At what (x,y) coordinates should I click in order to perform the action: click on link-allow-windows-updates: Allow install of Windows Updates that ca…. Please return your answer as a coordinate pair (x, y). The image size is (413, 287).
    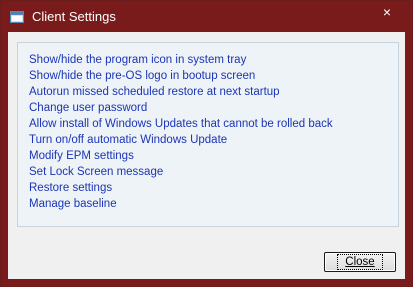
    Looking at the image, I should click on (181, 124).